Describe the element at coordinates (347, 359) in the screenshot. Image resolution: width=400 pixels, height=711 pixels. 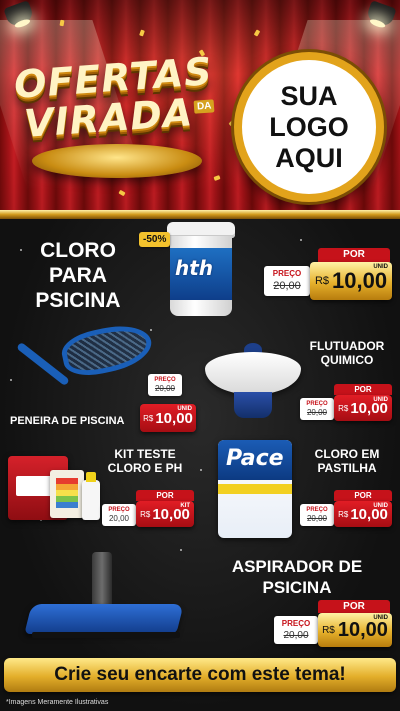
I see `product-name-line: QUIMICO` at that location.